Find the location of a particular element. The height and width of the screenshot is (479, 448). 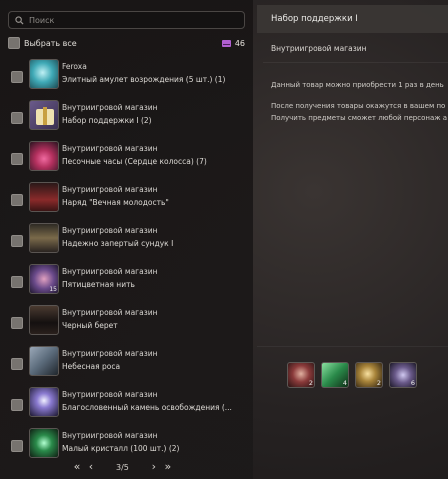

item-name: Малый кристалл (100 шт.) (2) is located at coordinates (121, 448).